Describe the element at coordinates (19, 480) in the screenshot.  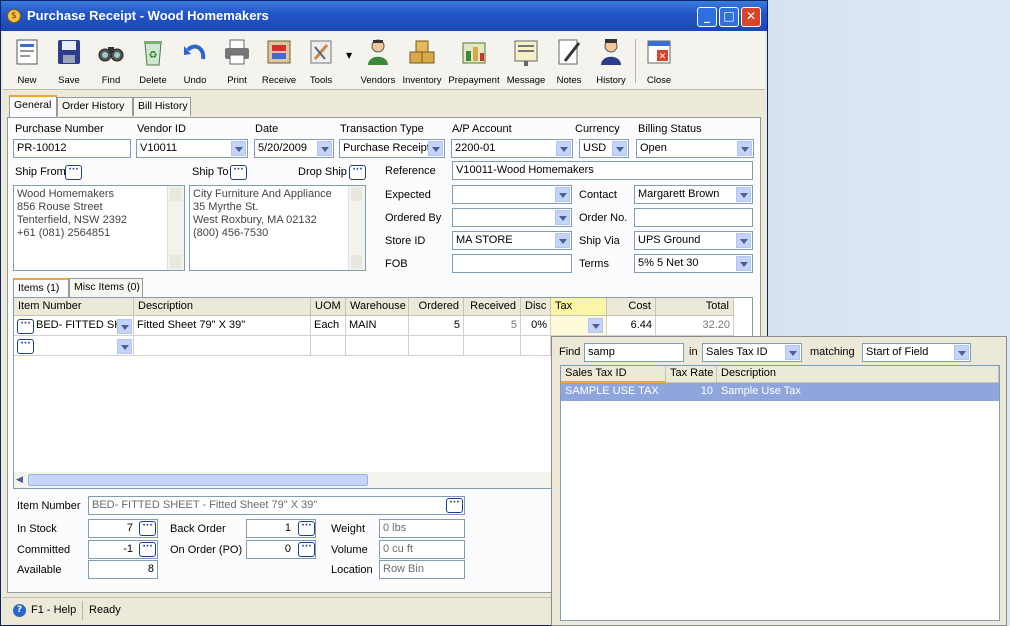
I see `scroll-left-icon: ◀` at that location.